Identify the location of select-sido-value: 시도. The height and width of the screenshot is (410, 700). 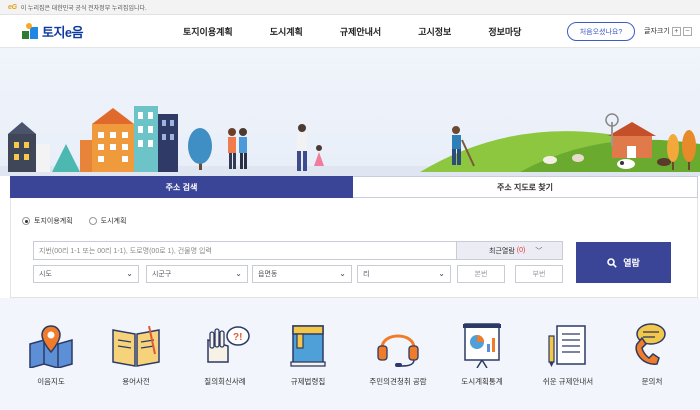
(45, 274).